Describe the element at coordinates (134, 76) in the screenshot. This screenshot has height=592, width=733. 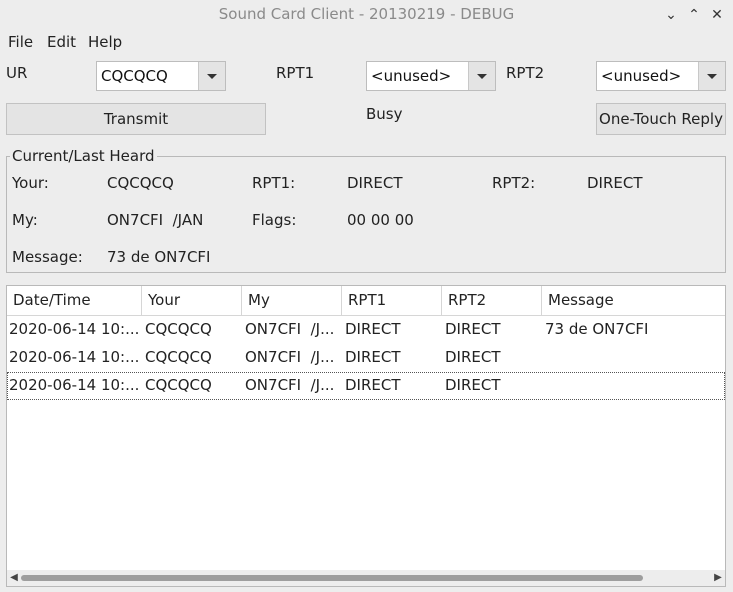
I see `ur-combo-value: CQCQCQ` at that location.